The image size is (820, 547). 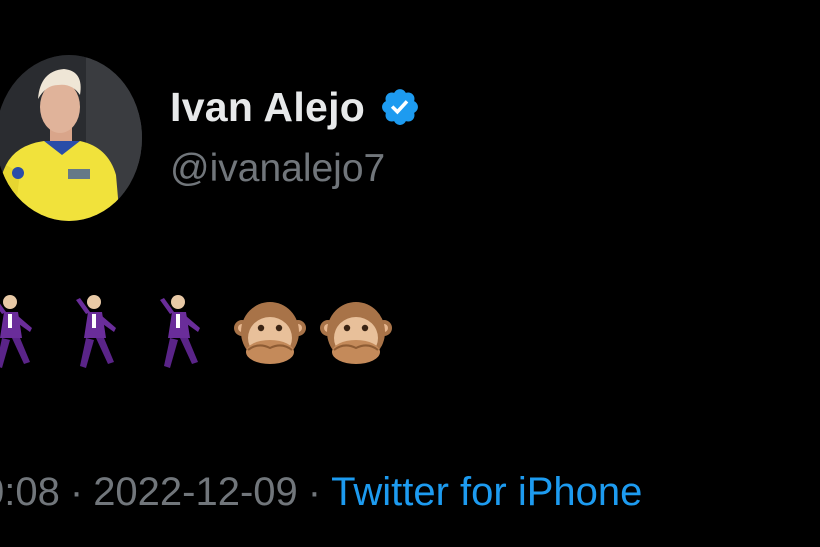 What do you see at coordinates (486, 492) in the screenshot?
I see `tweet-source-link: Twitter for iPhone` at bounding box center [486, 492].